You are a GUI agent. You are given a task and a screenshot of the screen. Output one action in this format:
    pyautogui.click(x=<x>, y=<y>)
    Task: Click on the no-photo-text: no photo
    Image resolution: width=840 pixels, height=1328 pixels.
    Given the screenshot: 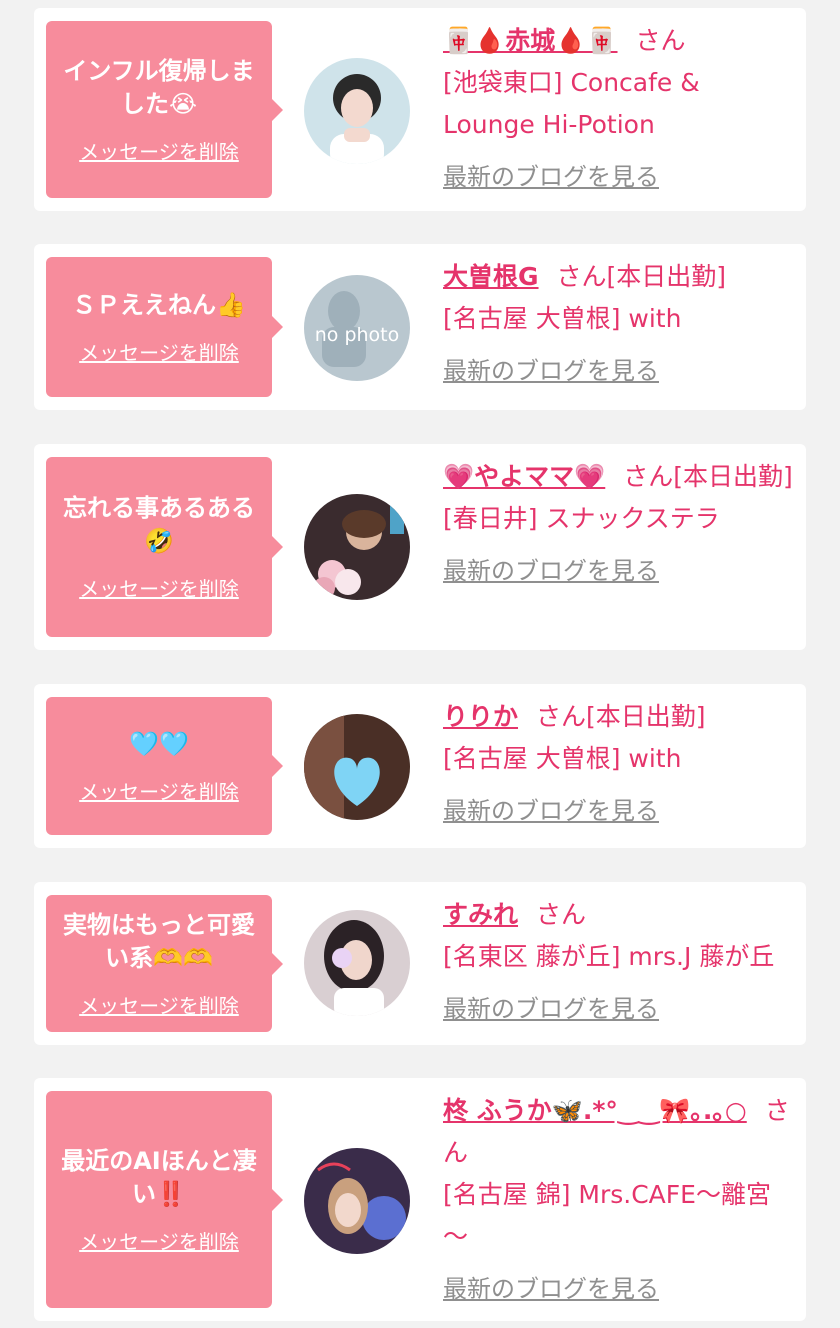 What is the action you would take?
    pyautogui.click(x=357, y=335)
    